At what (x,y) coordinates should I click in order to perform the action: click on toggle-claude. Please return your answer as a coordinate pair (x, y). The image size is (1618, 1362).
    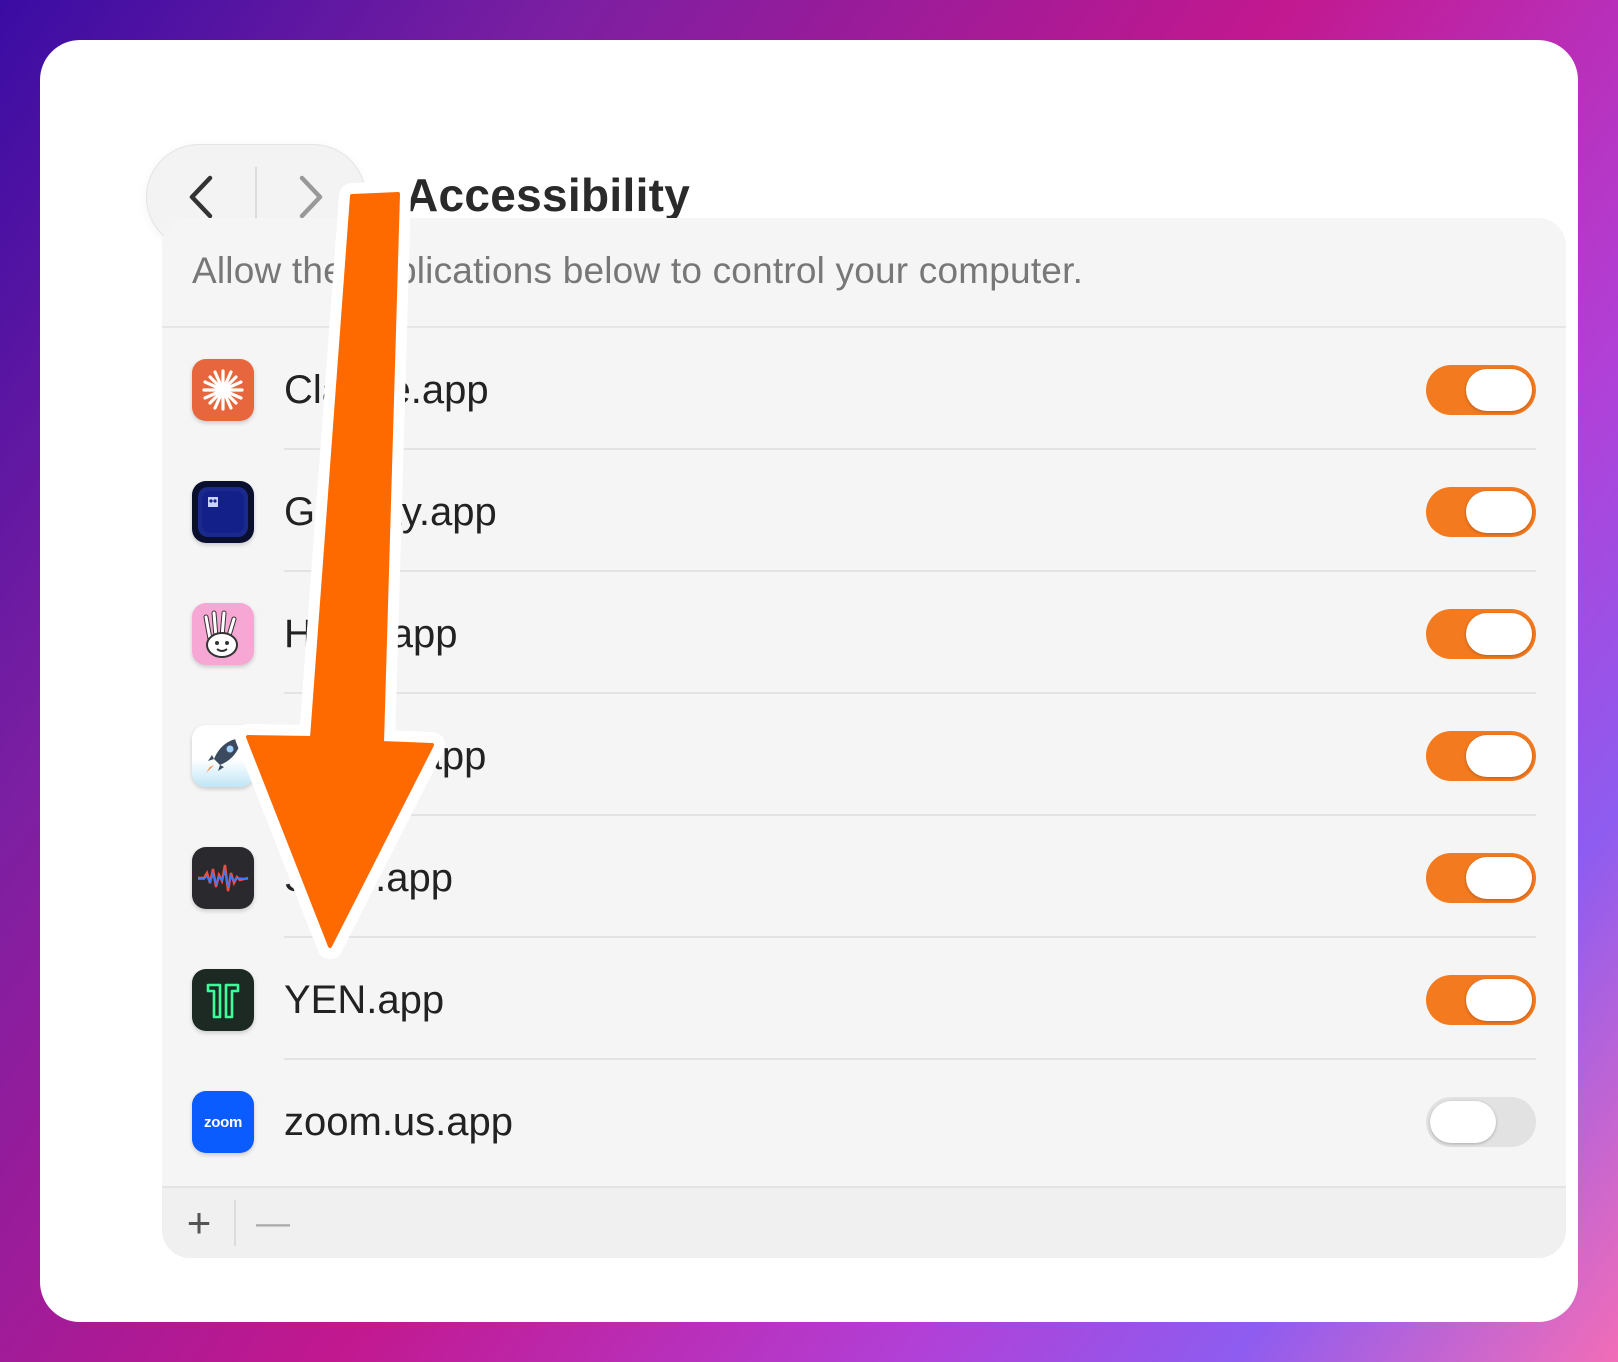
    Looking at the image, I should click on (1481, 390).